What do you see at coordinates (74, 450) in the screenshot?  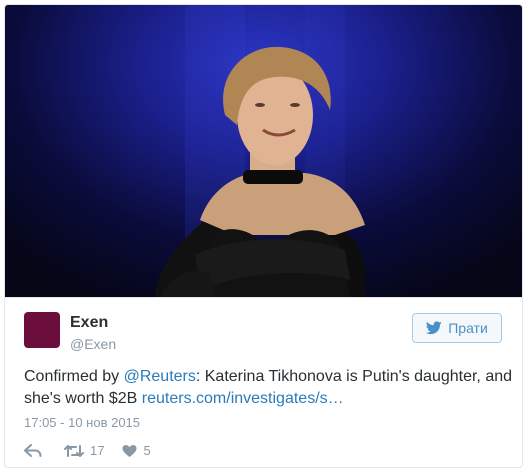 I see `retweet-icon` at bounding box center [74, 450].